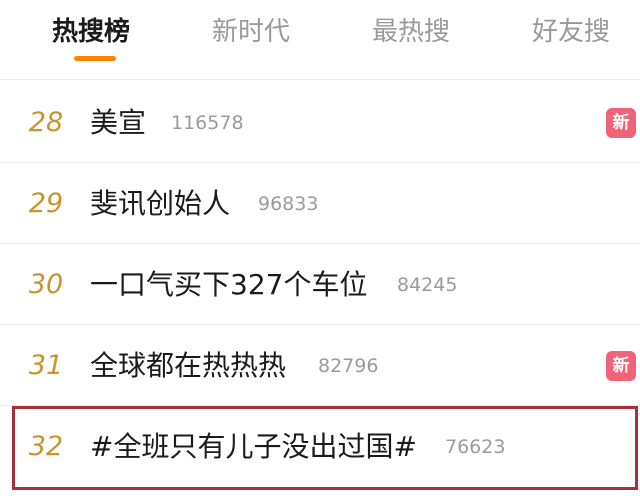 The width and height of the screenshot is (640, 498). I want to click on topic-title: 一口气买下327个车位, so click(229, 284).